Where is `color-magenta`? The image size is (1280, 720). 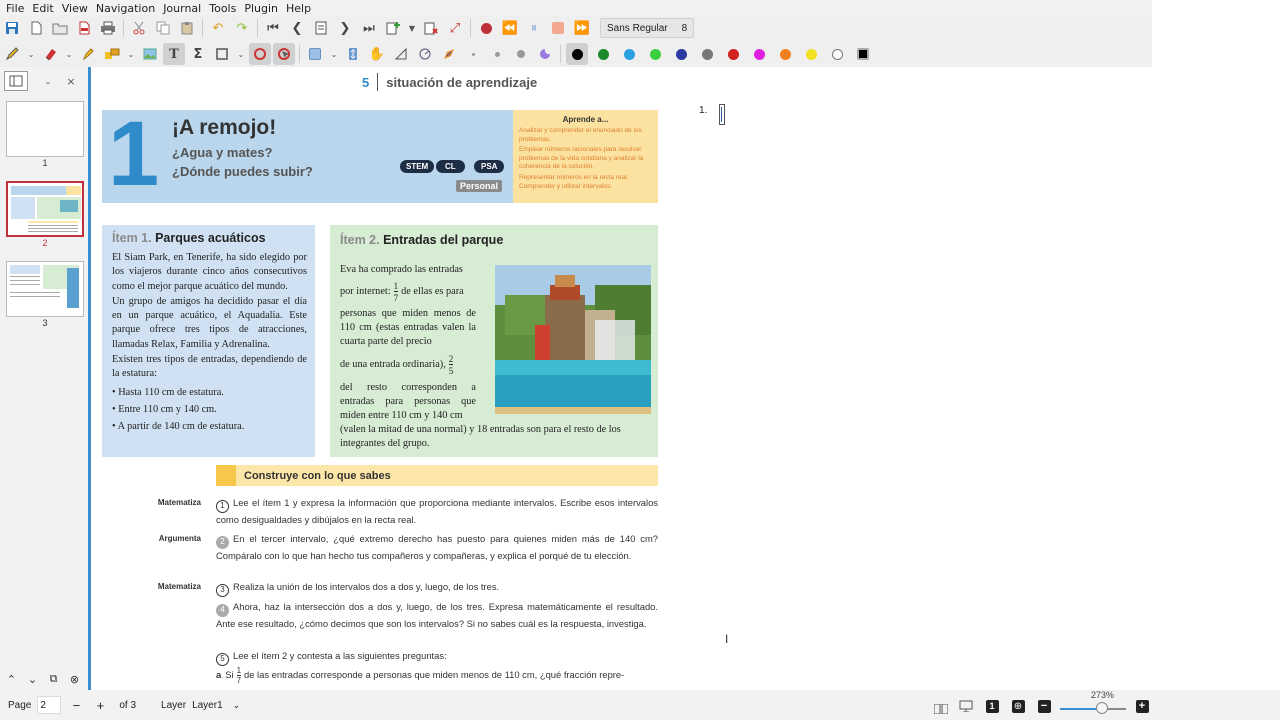 color-magenta is located at coordinates (759, 54).